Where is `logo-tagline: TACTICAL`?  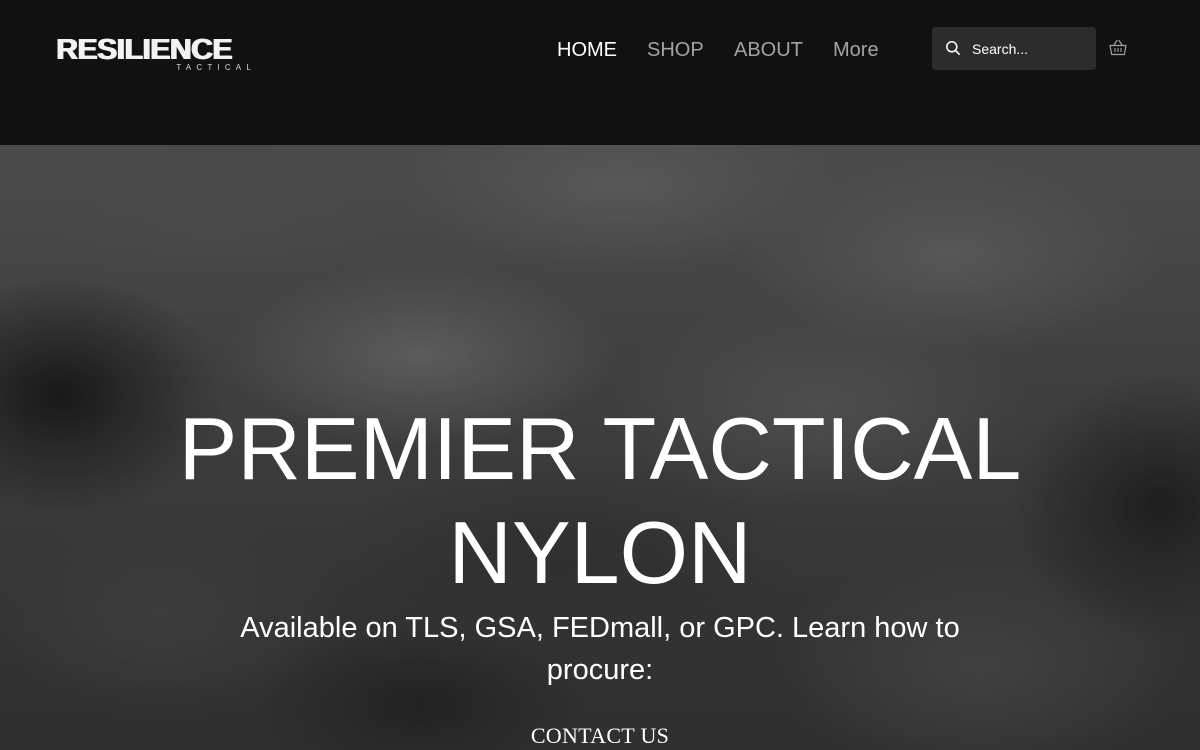 logo-tagline: TACTICAL is located at coordinates (216, 67).